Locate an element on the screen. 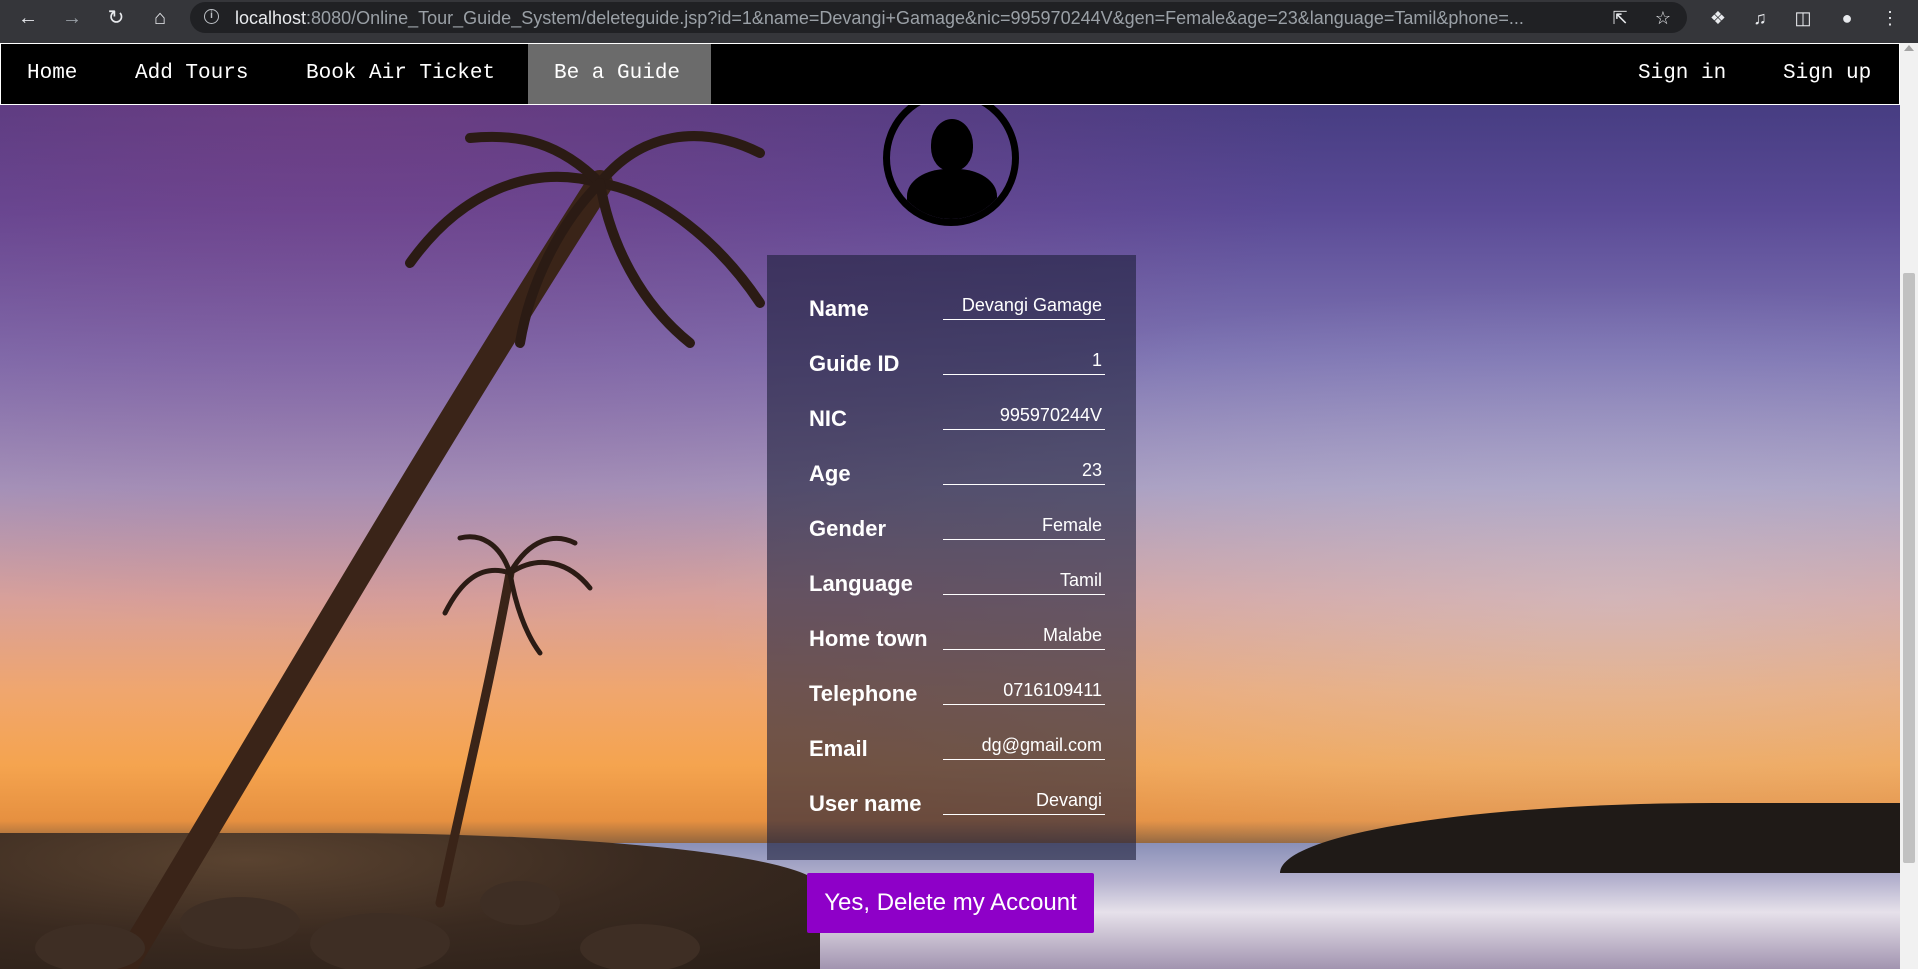 This screenshot has height=969, width=1918. field-row-gender: Gender is located at coordinates (959, 528).